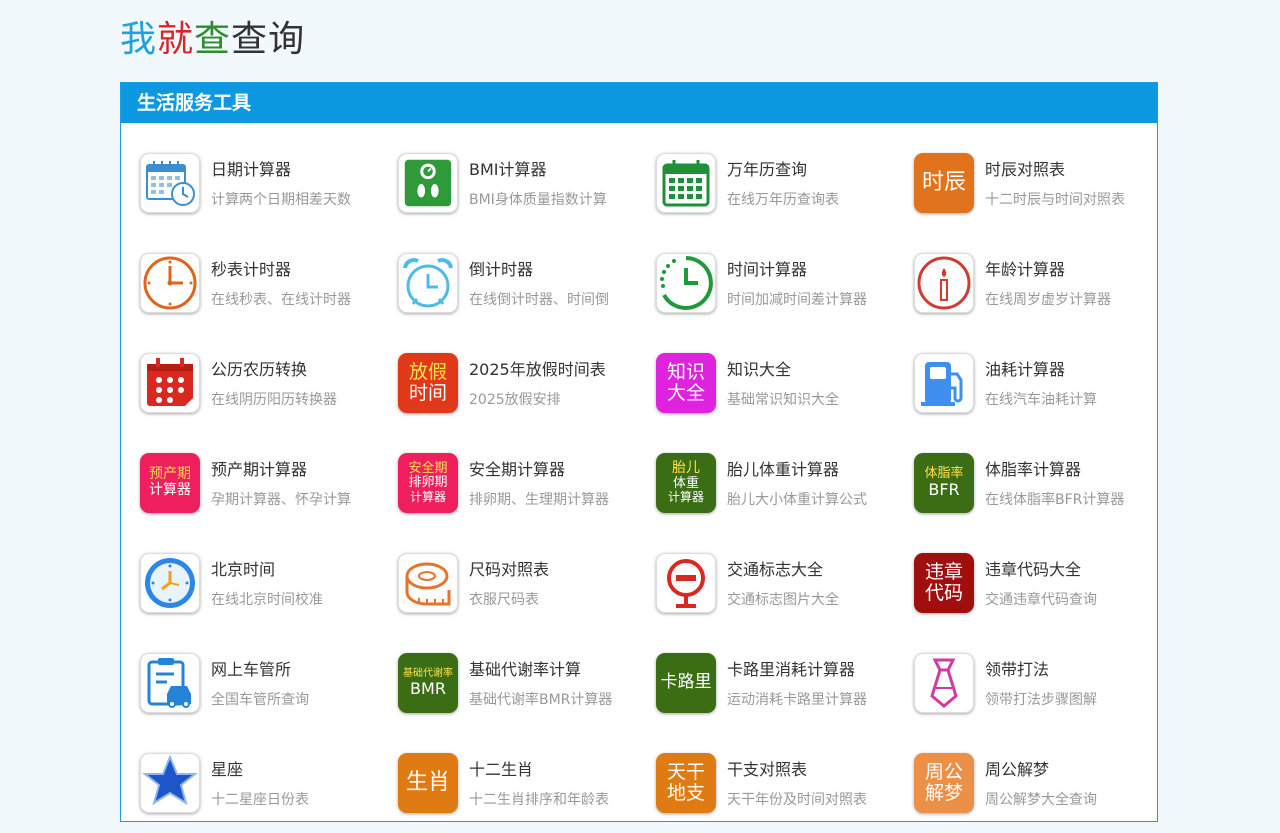 The image size is (1280, 833). Describe the element at coordinates (227, 768) in the screenshot. I see `tool-title: 星座` at that location.